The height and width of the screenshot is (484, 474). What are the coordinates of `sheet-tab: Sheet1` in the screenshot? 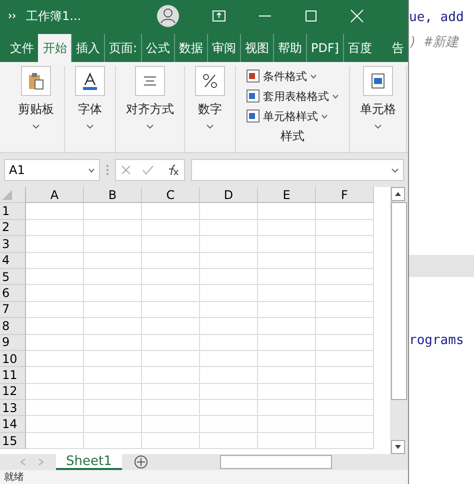 It's located at (89, 462).